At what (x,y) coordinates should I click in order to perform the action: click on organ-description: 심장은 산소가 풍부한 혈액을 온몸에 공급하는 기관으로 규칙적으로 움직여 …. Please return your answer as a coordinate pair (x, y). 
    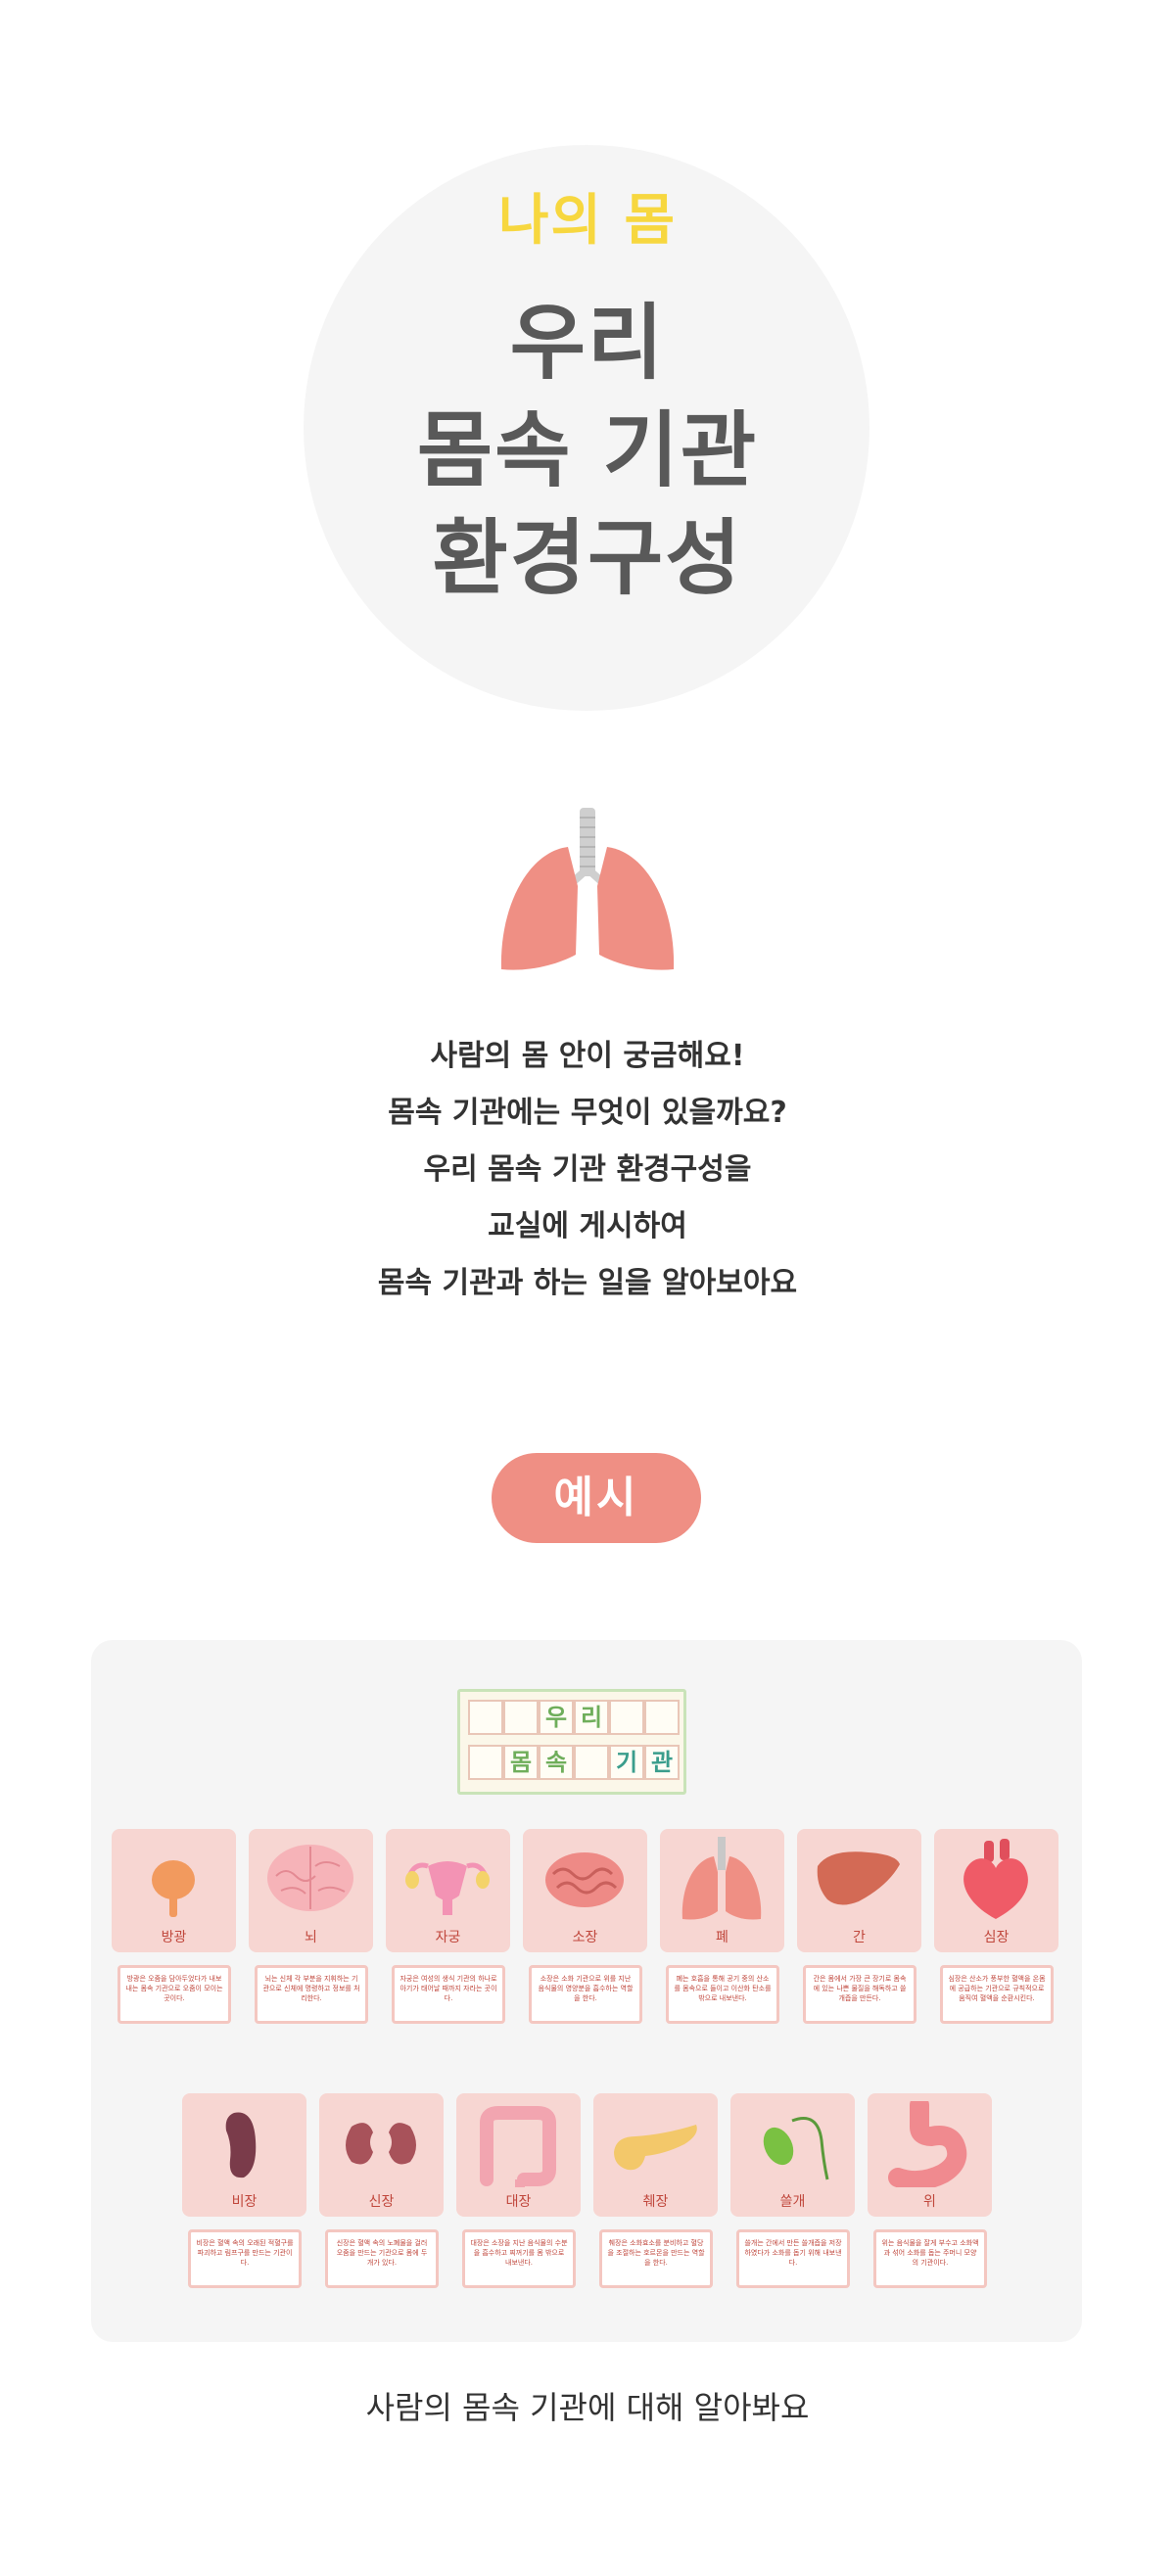
    Looking at the image, I should click on (997, 1994).